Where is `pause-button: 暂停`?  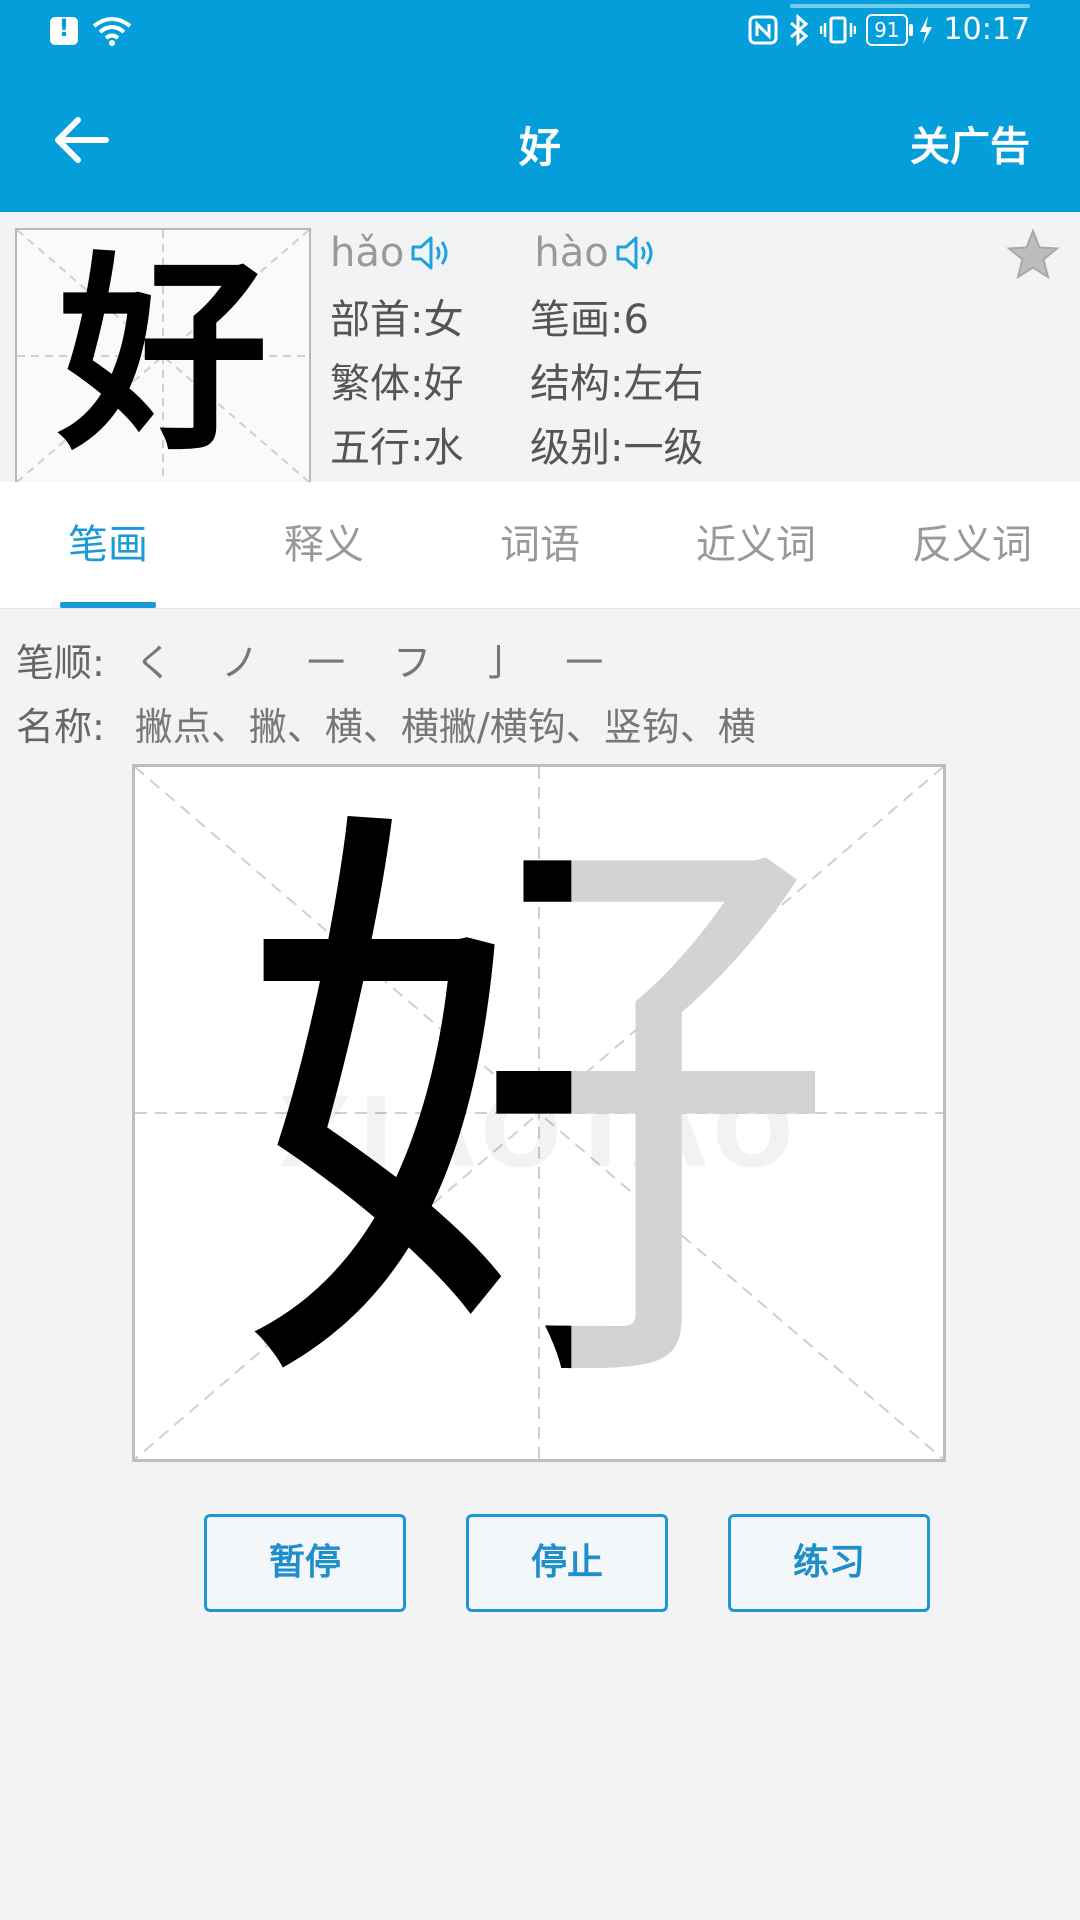
pause-button: 暂停 is located at coordinates (305, 1563).